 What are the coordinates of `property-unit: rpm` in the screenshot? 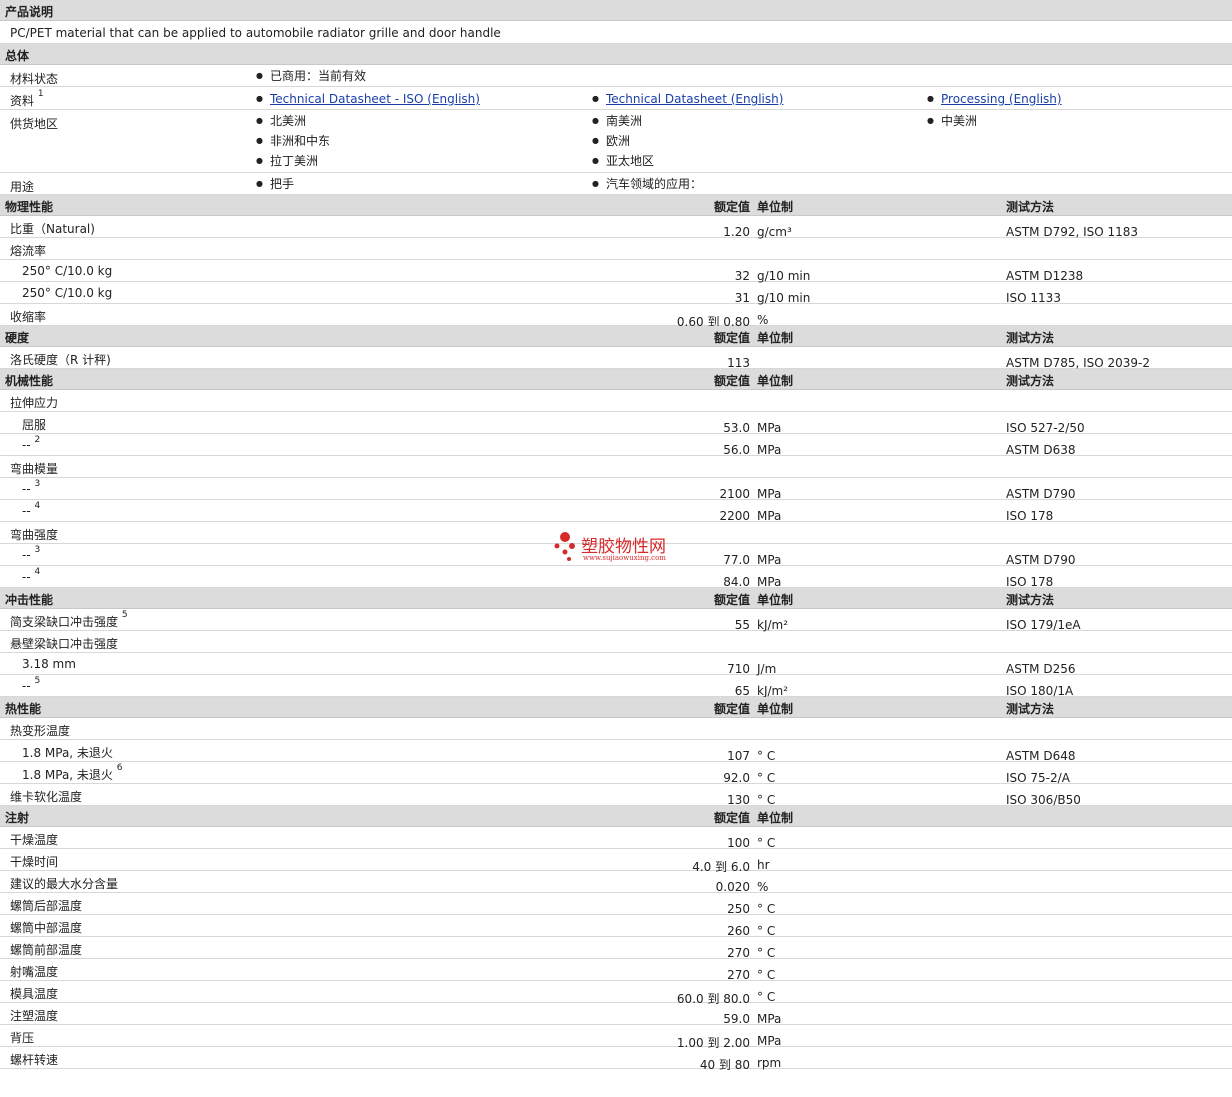 It's located at (769, 1063).